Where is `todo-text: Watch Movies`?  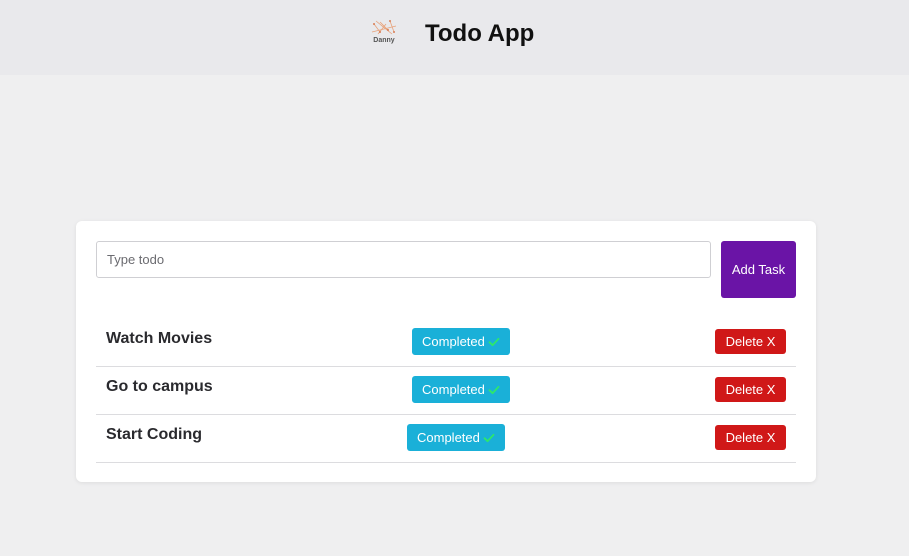
todo-text: Watch Movies is located at coordinates (159, 338).